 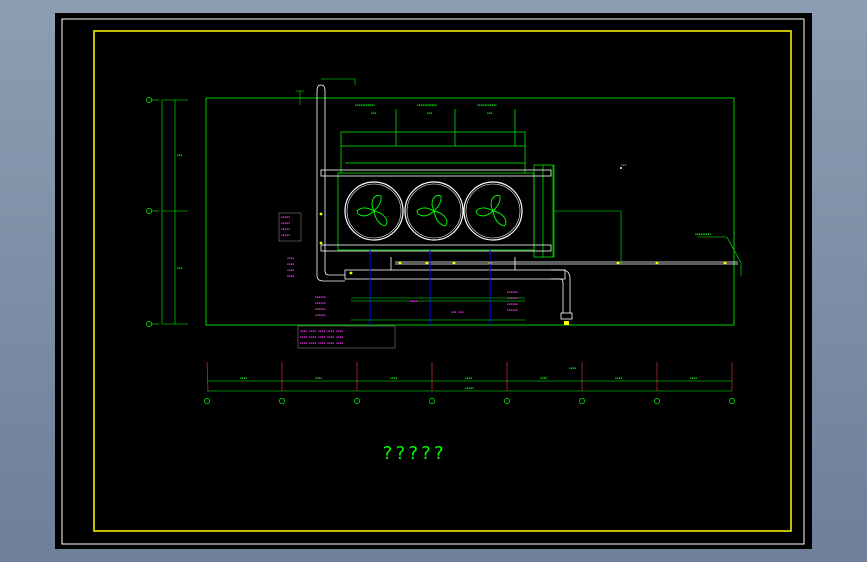 What do you see at coordinates (393, 378) in the screenshot?
I see `dim-b-3: ▪▪▪▪` at bounding box center [393, 378].